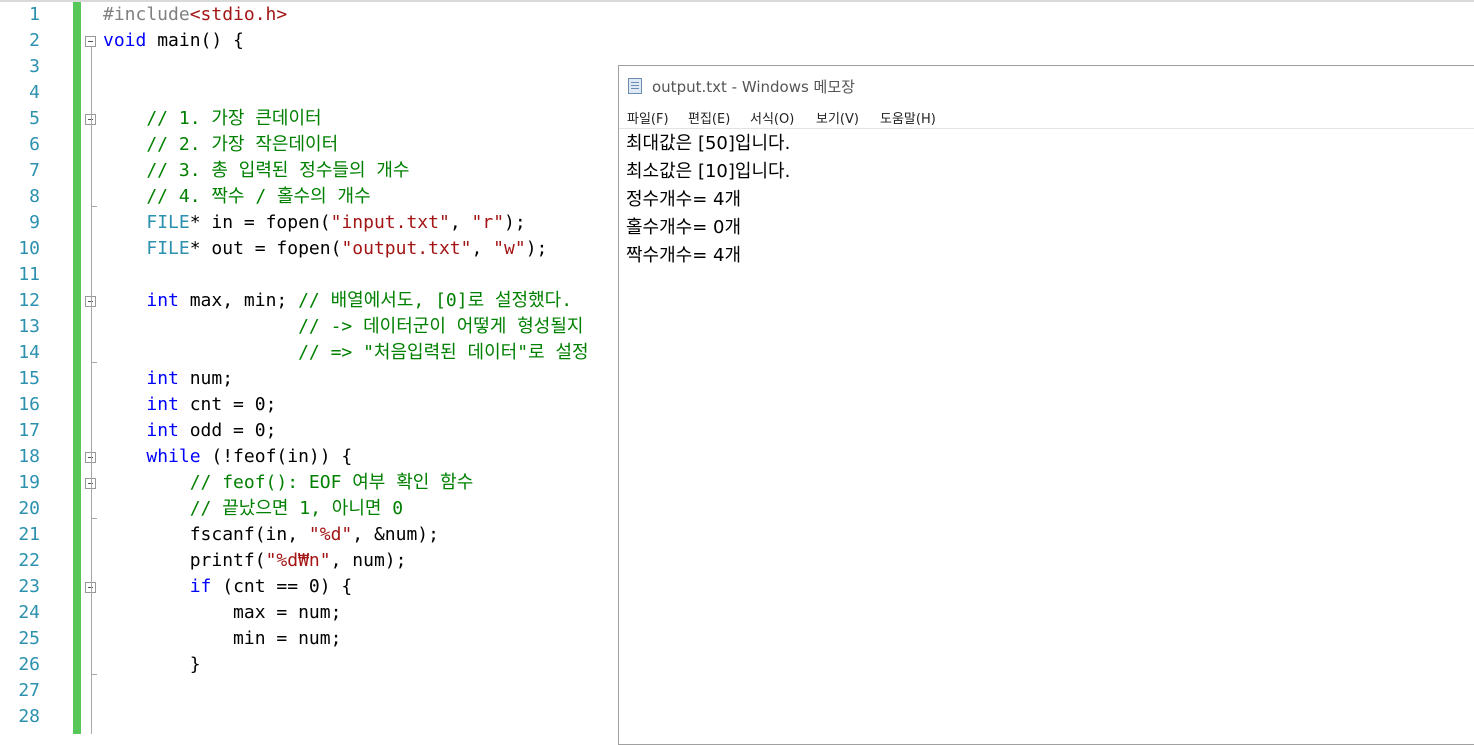 The width and height of the screenshot is (1474, 745). I want to click on code-token: // 2. 가장 작은데이터, so click(221, 144).